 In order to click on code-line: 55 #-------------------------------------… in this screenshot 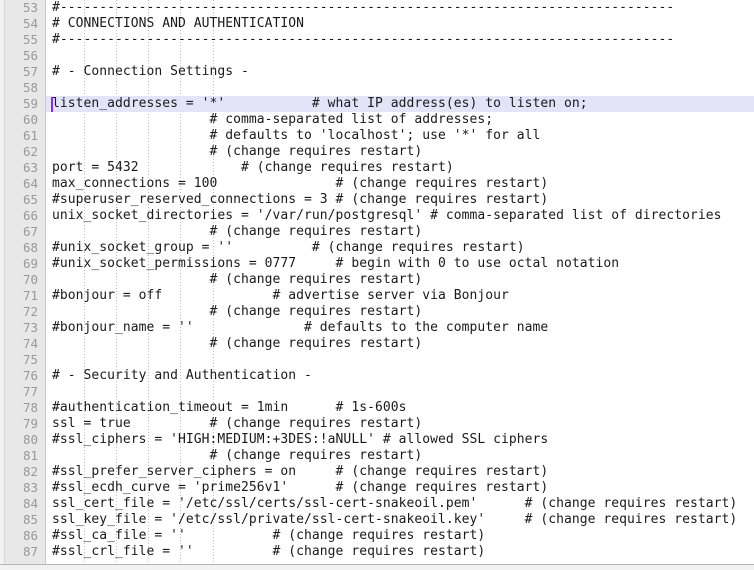, I will do `click(377, 40)`.